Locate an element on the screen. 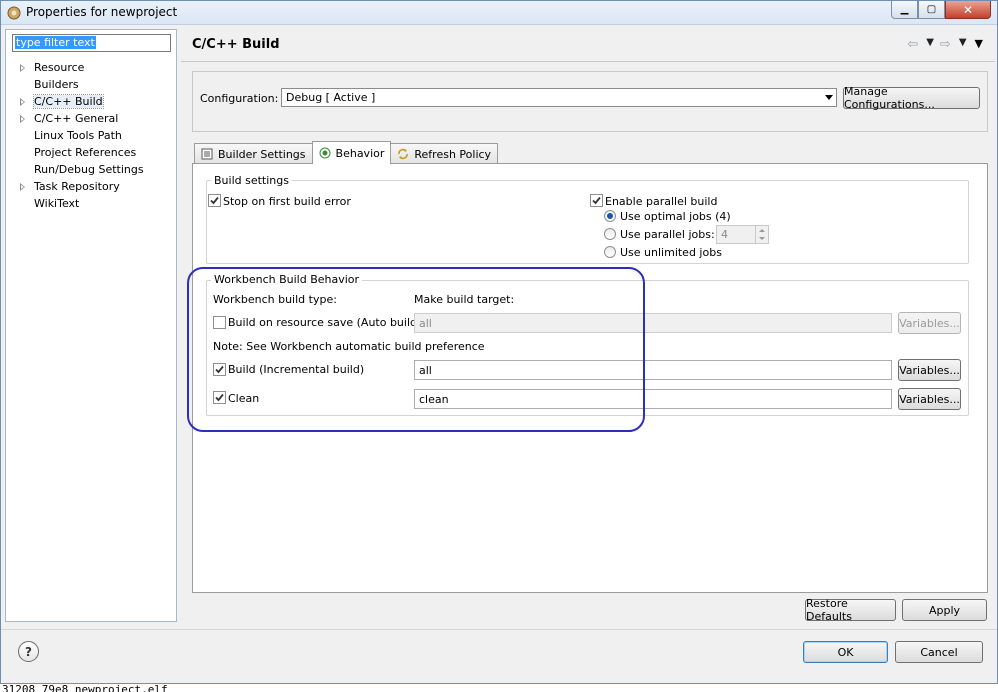 The width and height of the screenshot is (998, 692). close-button: ✕ is located at coordinates (968, 10).